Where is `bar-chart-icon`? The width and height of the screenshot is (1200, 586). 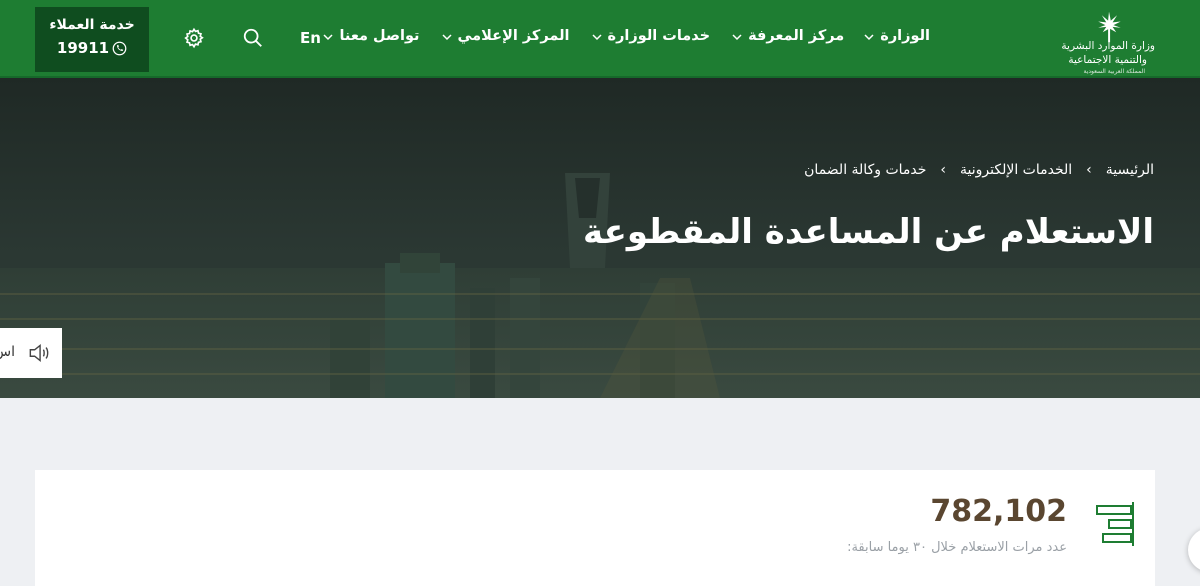
bar-chart-icon is located at coordinates (1115, 524).